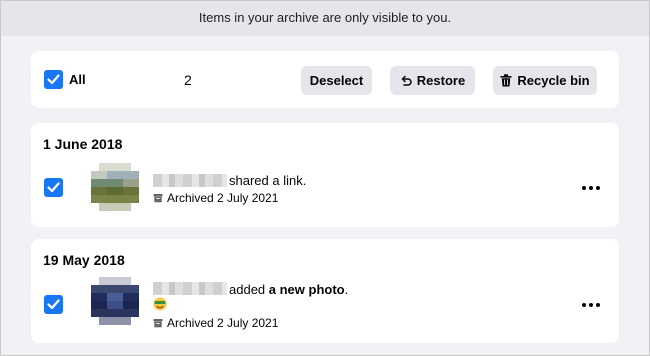 The width and height of the screenshot is (650, 356). Describe the element at coordinates (441, 80) in the screenshot. I see `restore-label: Restore` at that location.